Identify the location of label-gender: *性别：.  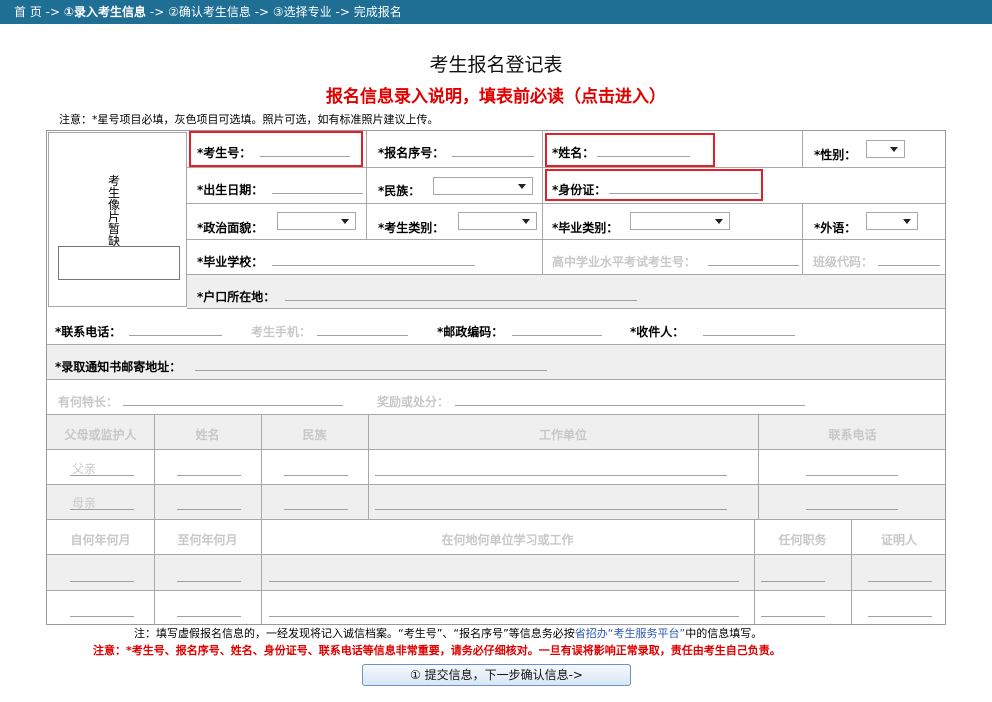
(835, 155).